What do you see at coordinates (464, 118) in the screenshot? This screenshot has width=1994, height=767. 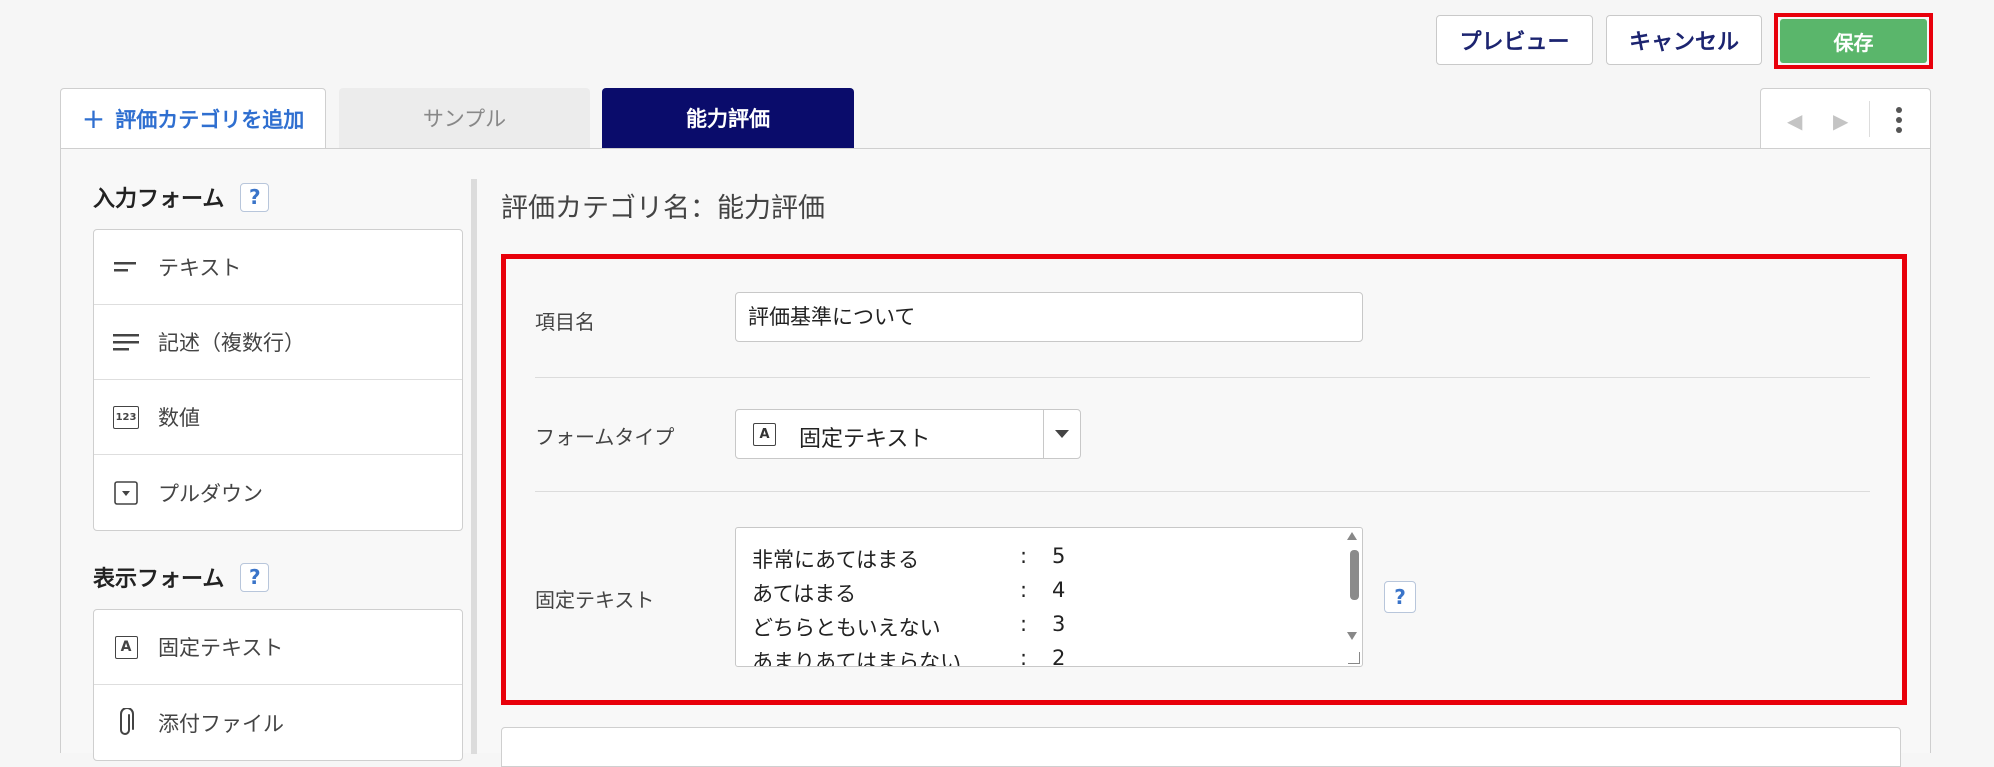 I see `tab-sample: サンプル` at bounding box center [464, 118].